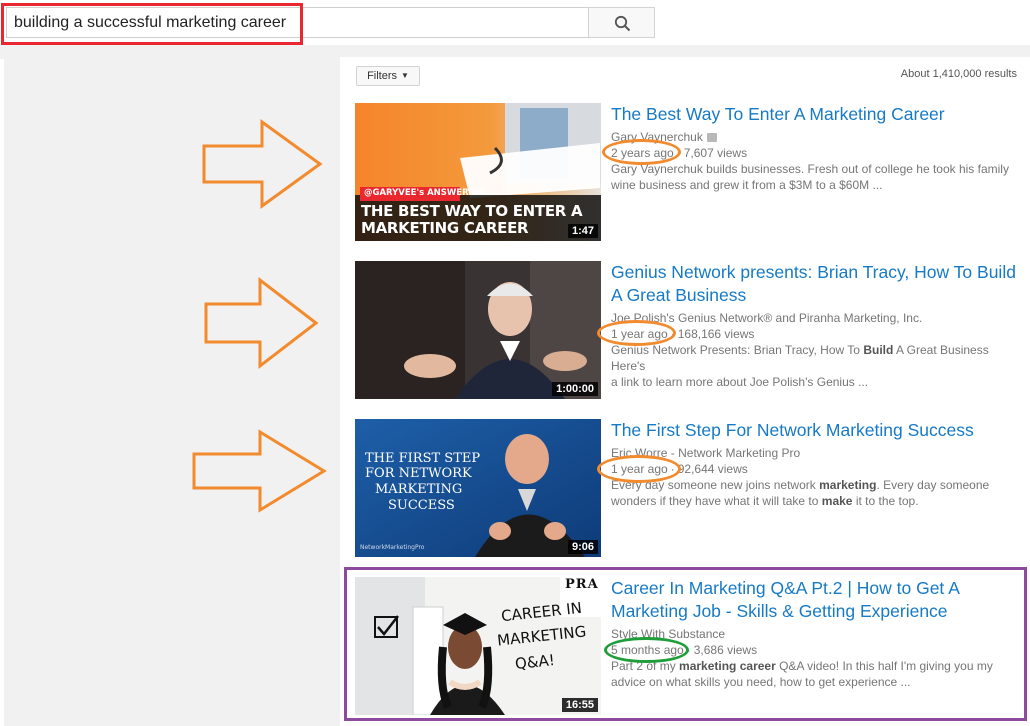 Image resolution: width=1030 pixels, height=726 pixels. I want to click on view-count: 92,644 views, so click(712, 469).